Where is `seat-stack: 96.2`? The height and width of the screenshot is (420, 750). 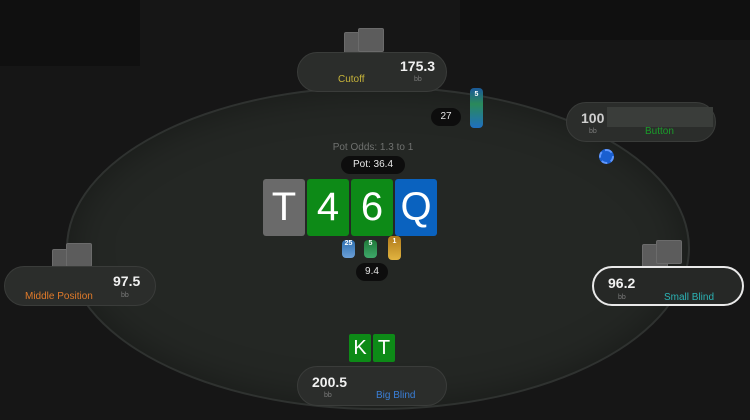
seat-stack: 96.2 is located at coordinates (622, 283).